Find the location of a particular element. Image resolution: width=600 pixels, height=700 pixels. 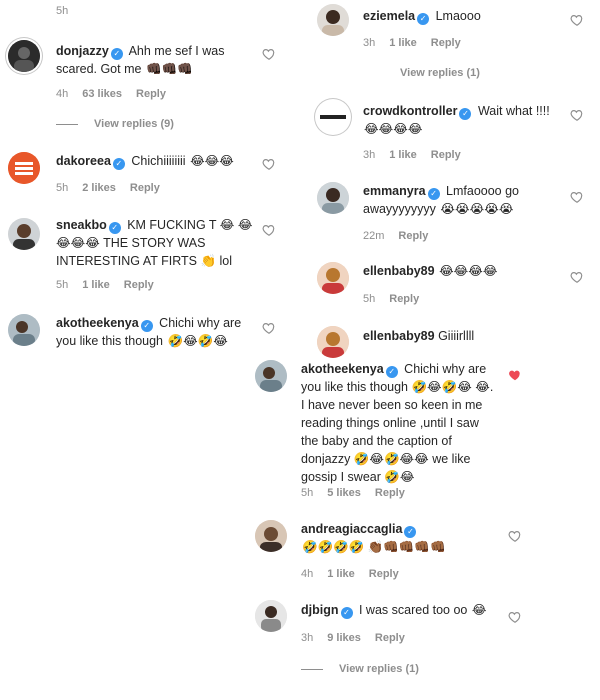

view-replies-label: View replies (9) is located at coordinates (134, 124).